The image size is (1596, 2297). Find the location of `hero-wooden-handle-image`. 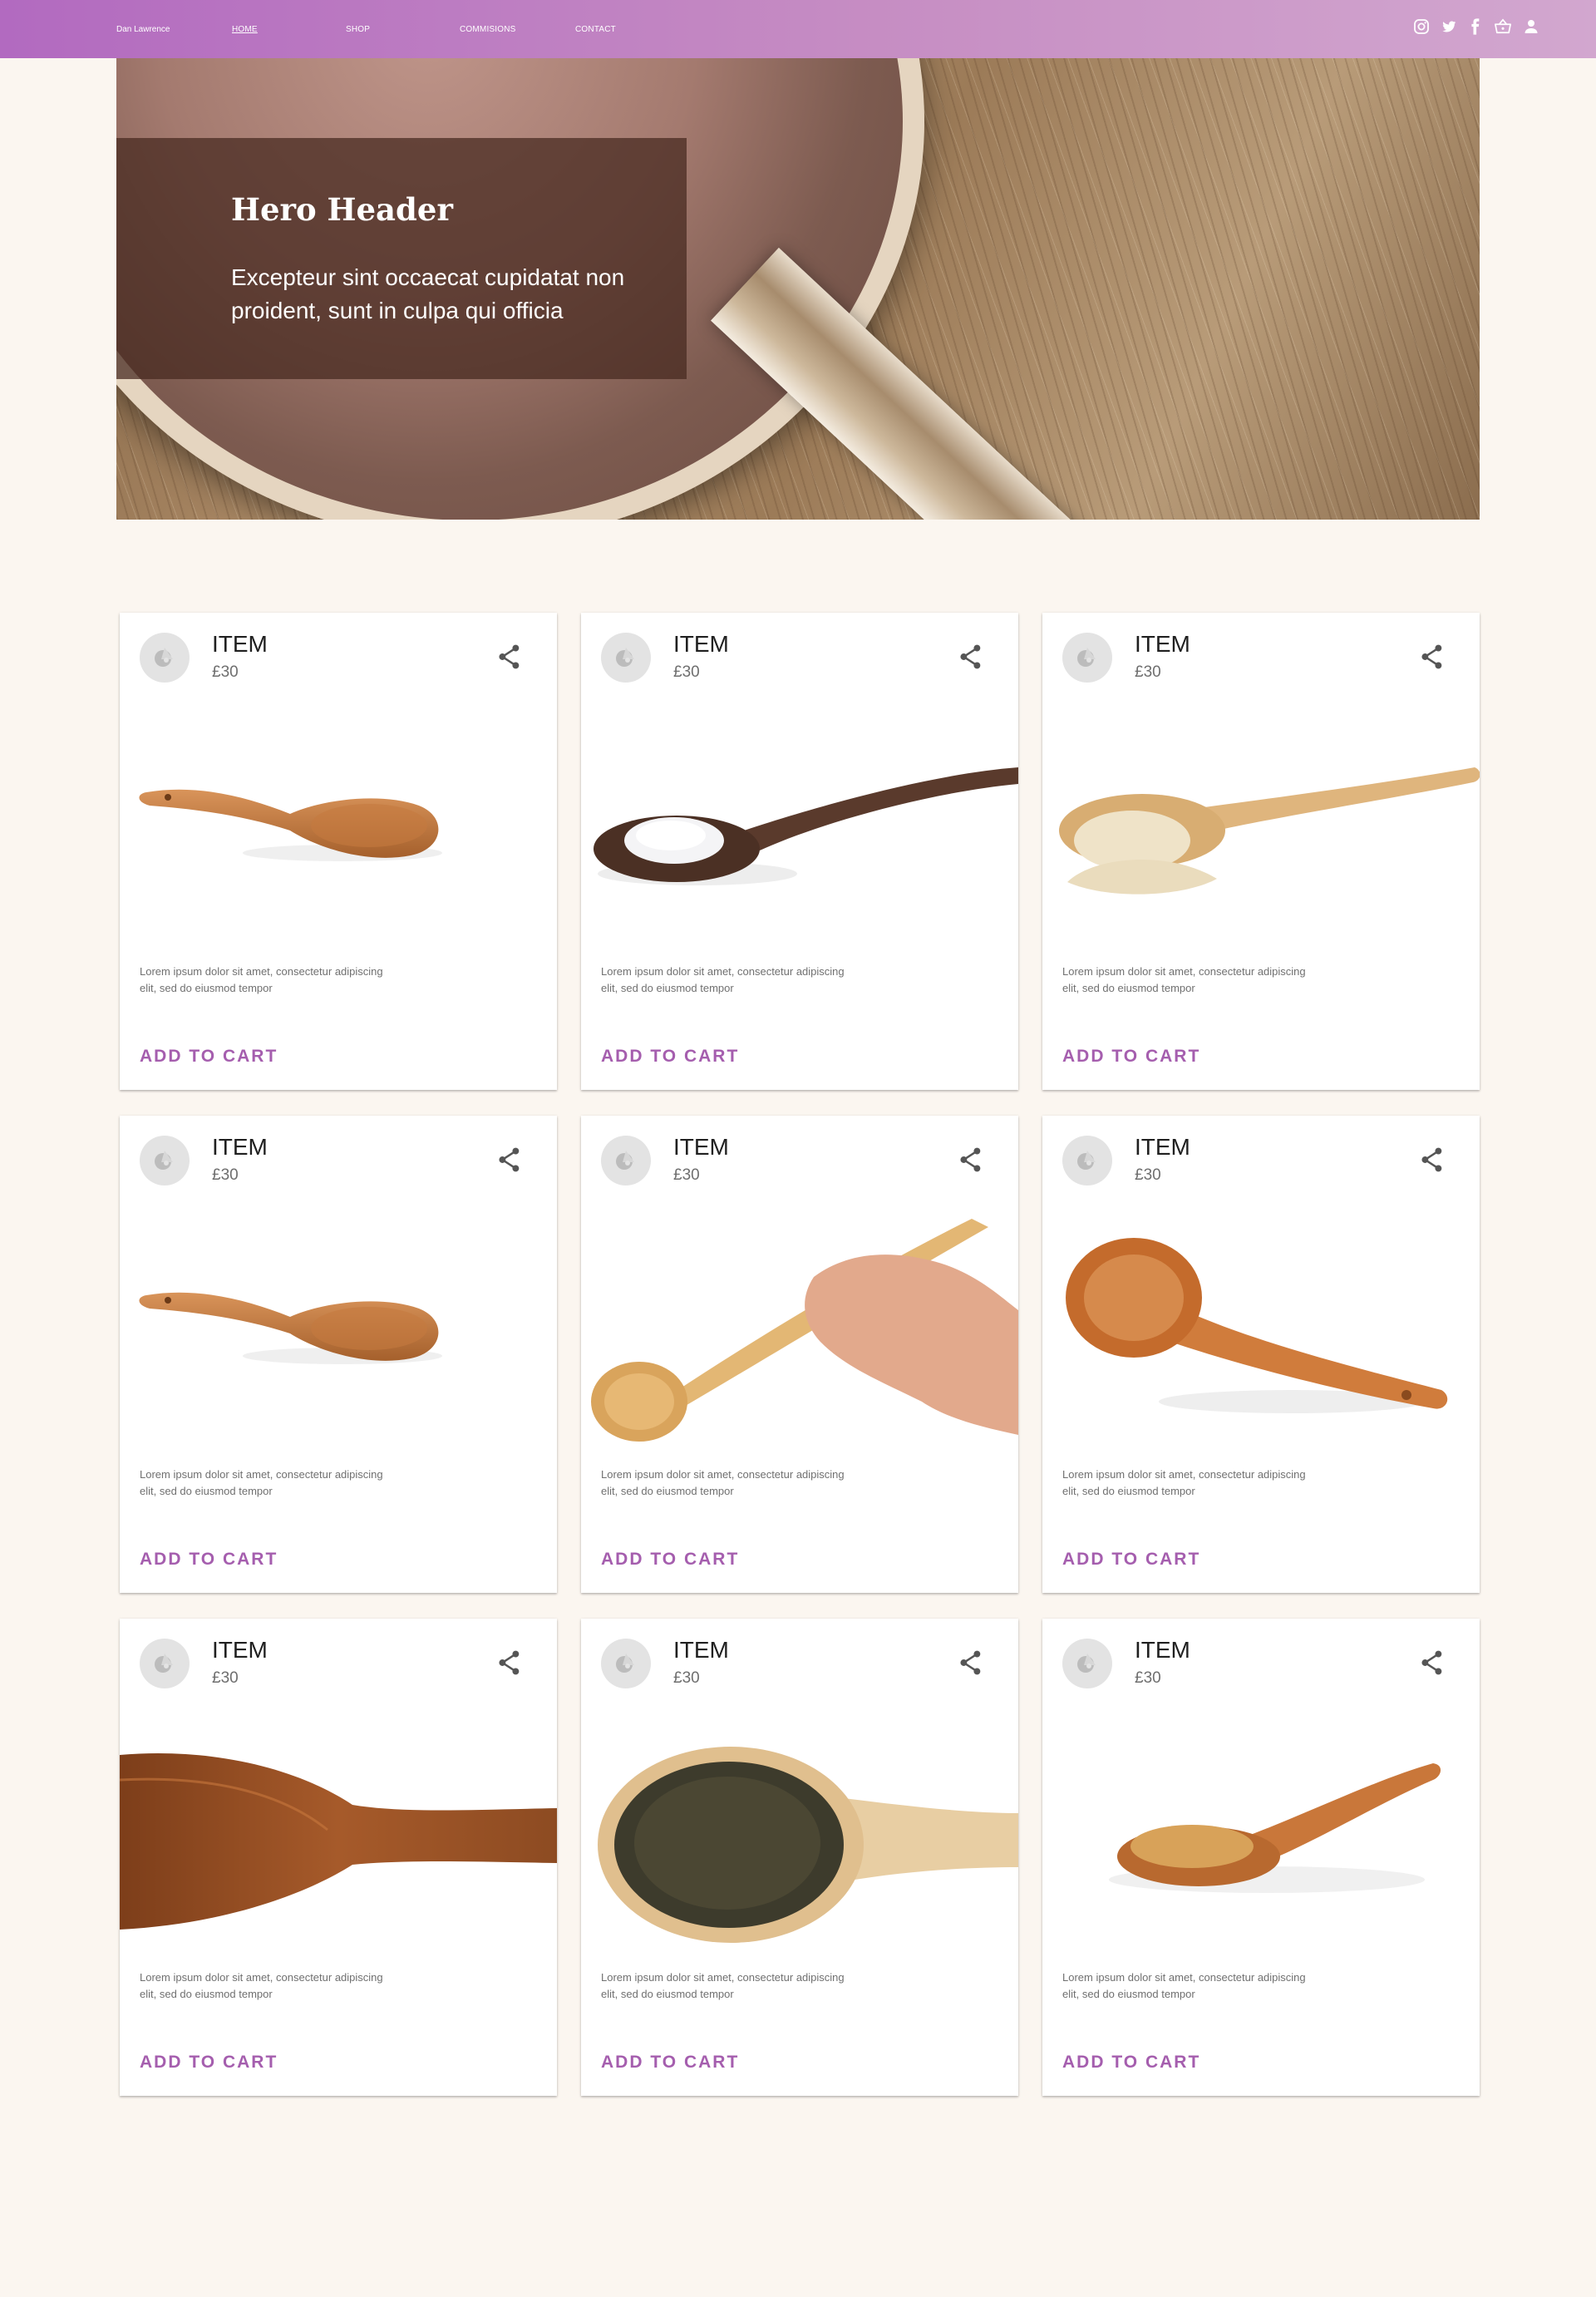

hero-wooden-handle-image is located at coordinates (939, 383).